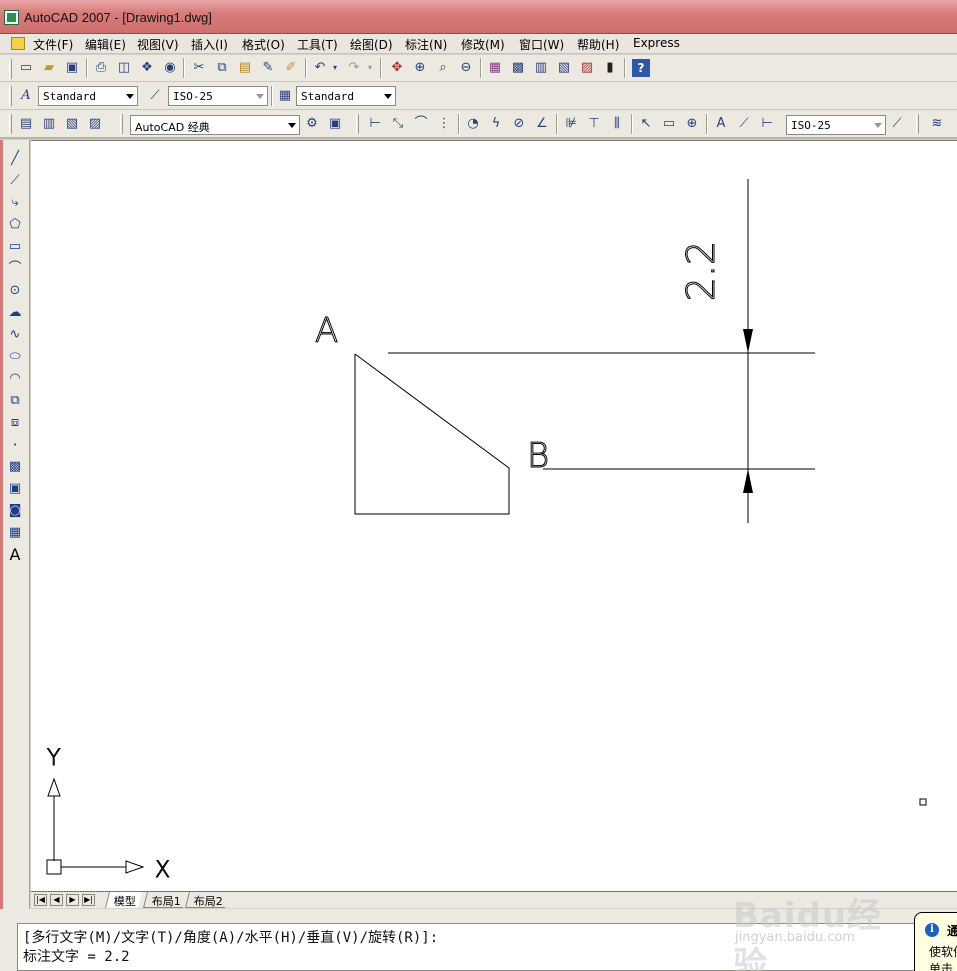 The height and width of the screenshot is (971, 957). Describe the element at coordinates (767, 124) in the screenshot. I see `dimension-update-icon: ⊢` at that location.